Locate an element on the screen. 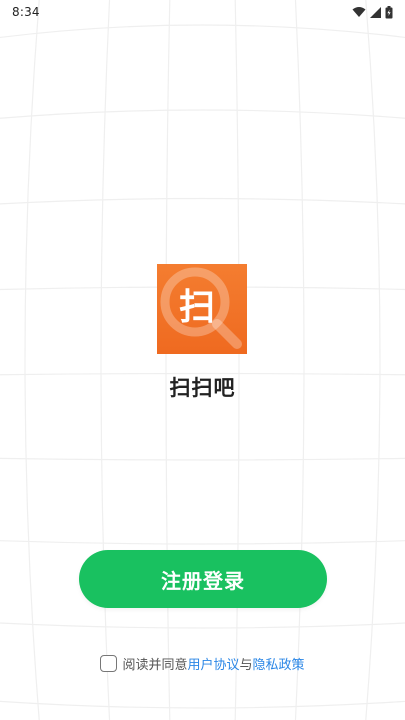 The height and width of the screenshot is (720, 405). status-time: 8:34 is located at coordinates (26, 12).